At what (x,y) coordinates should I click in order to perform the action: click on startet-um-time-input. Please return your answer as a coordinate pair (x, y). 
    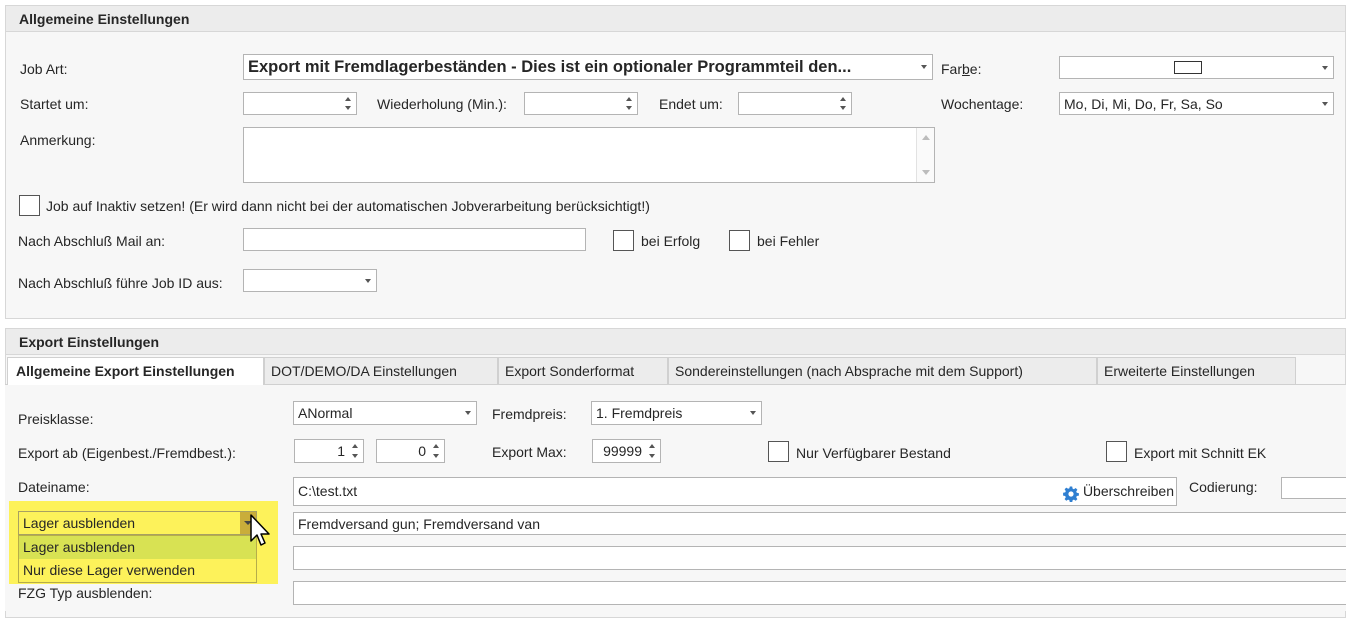
    Looking at the image, I should click on (300, 103).